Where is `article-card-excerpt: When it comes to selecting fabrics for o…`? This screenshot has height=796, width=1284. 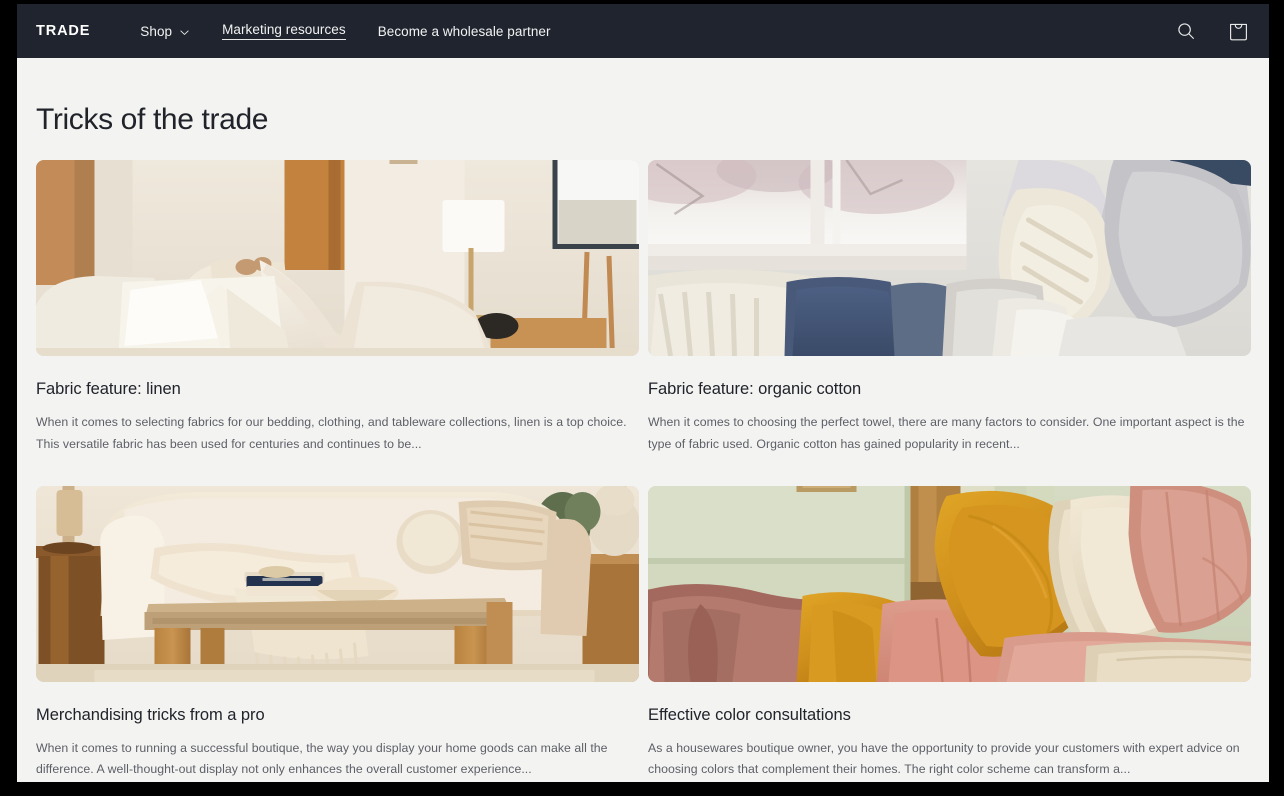
article-card-excerpt: When it comes to selecting fabrics for o… is located at coordinates (331, 433).